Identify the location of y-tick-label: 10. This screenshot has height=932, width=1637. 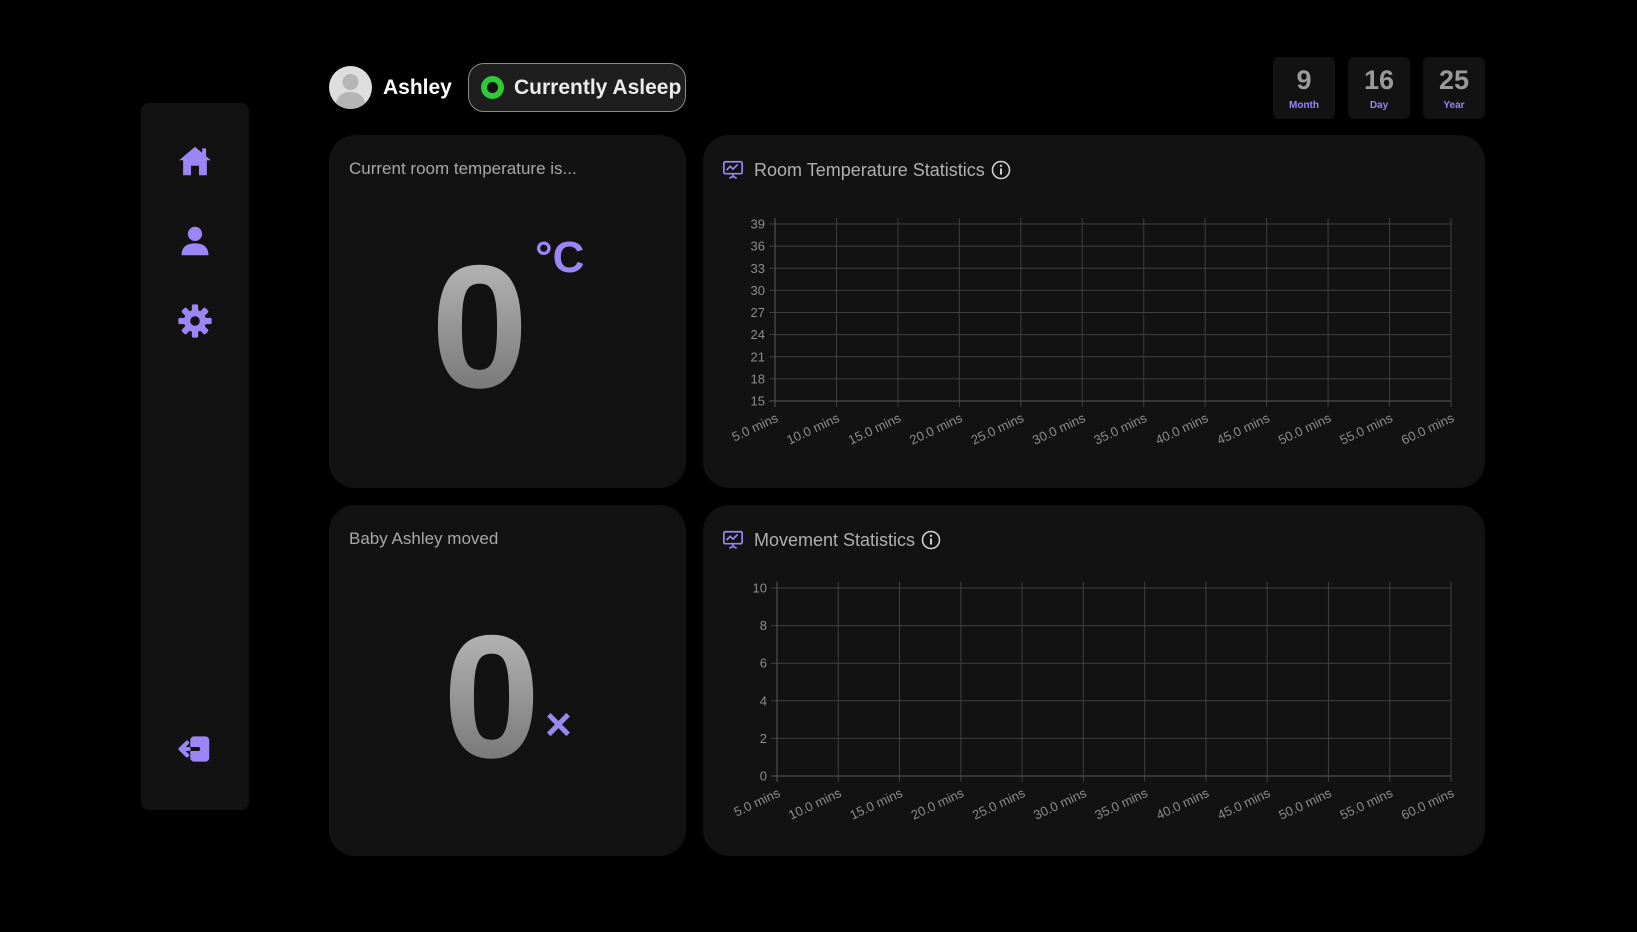
(760, 588).